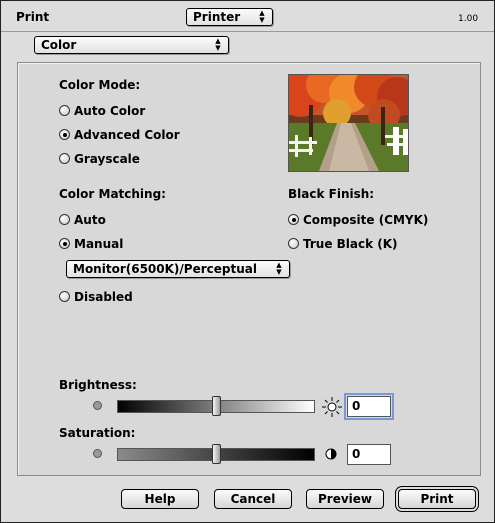  Describe the element at coordinates (110, 111) in the screenshot. I see `radio-label: Auto Color` at that location.